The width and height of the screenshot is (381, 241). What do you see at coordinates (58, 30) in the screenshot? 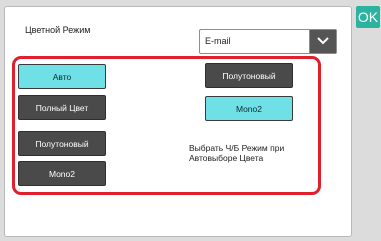
I see `page-title: Цветной Режим` at bounding box center [58, 30].